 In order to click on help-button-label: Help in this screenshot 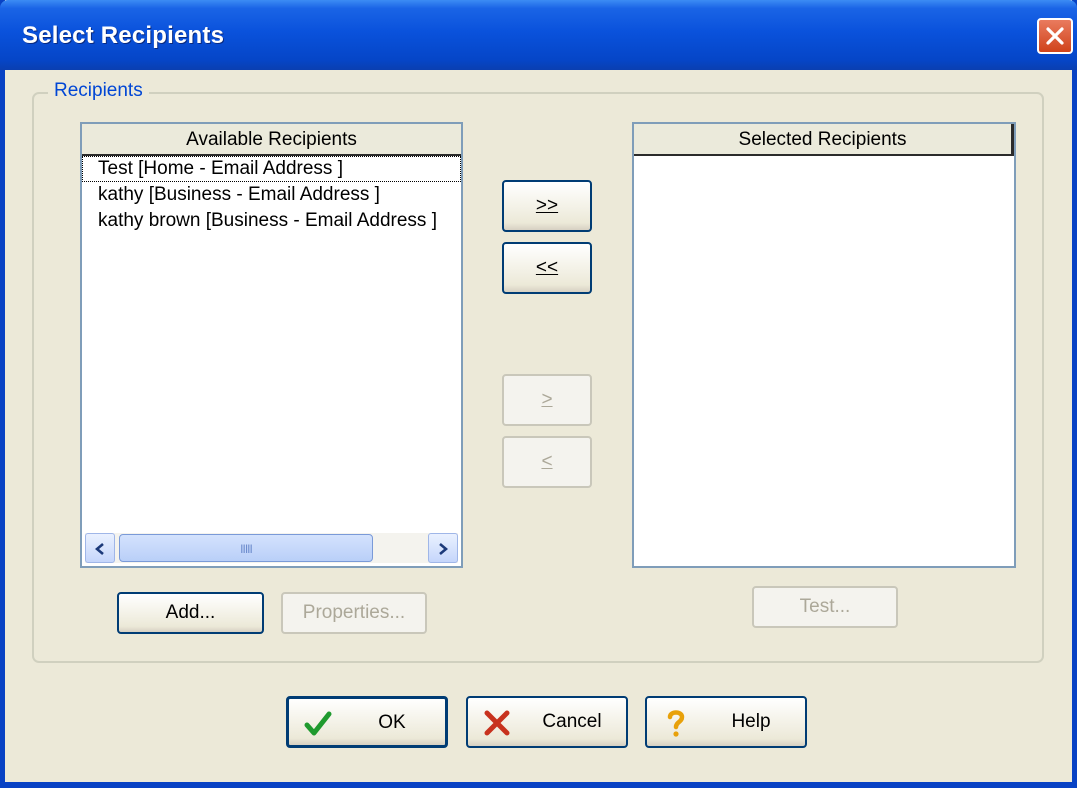, I will do `click(751, 721)`.